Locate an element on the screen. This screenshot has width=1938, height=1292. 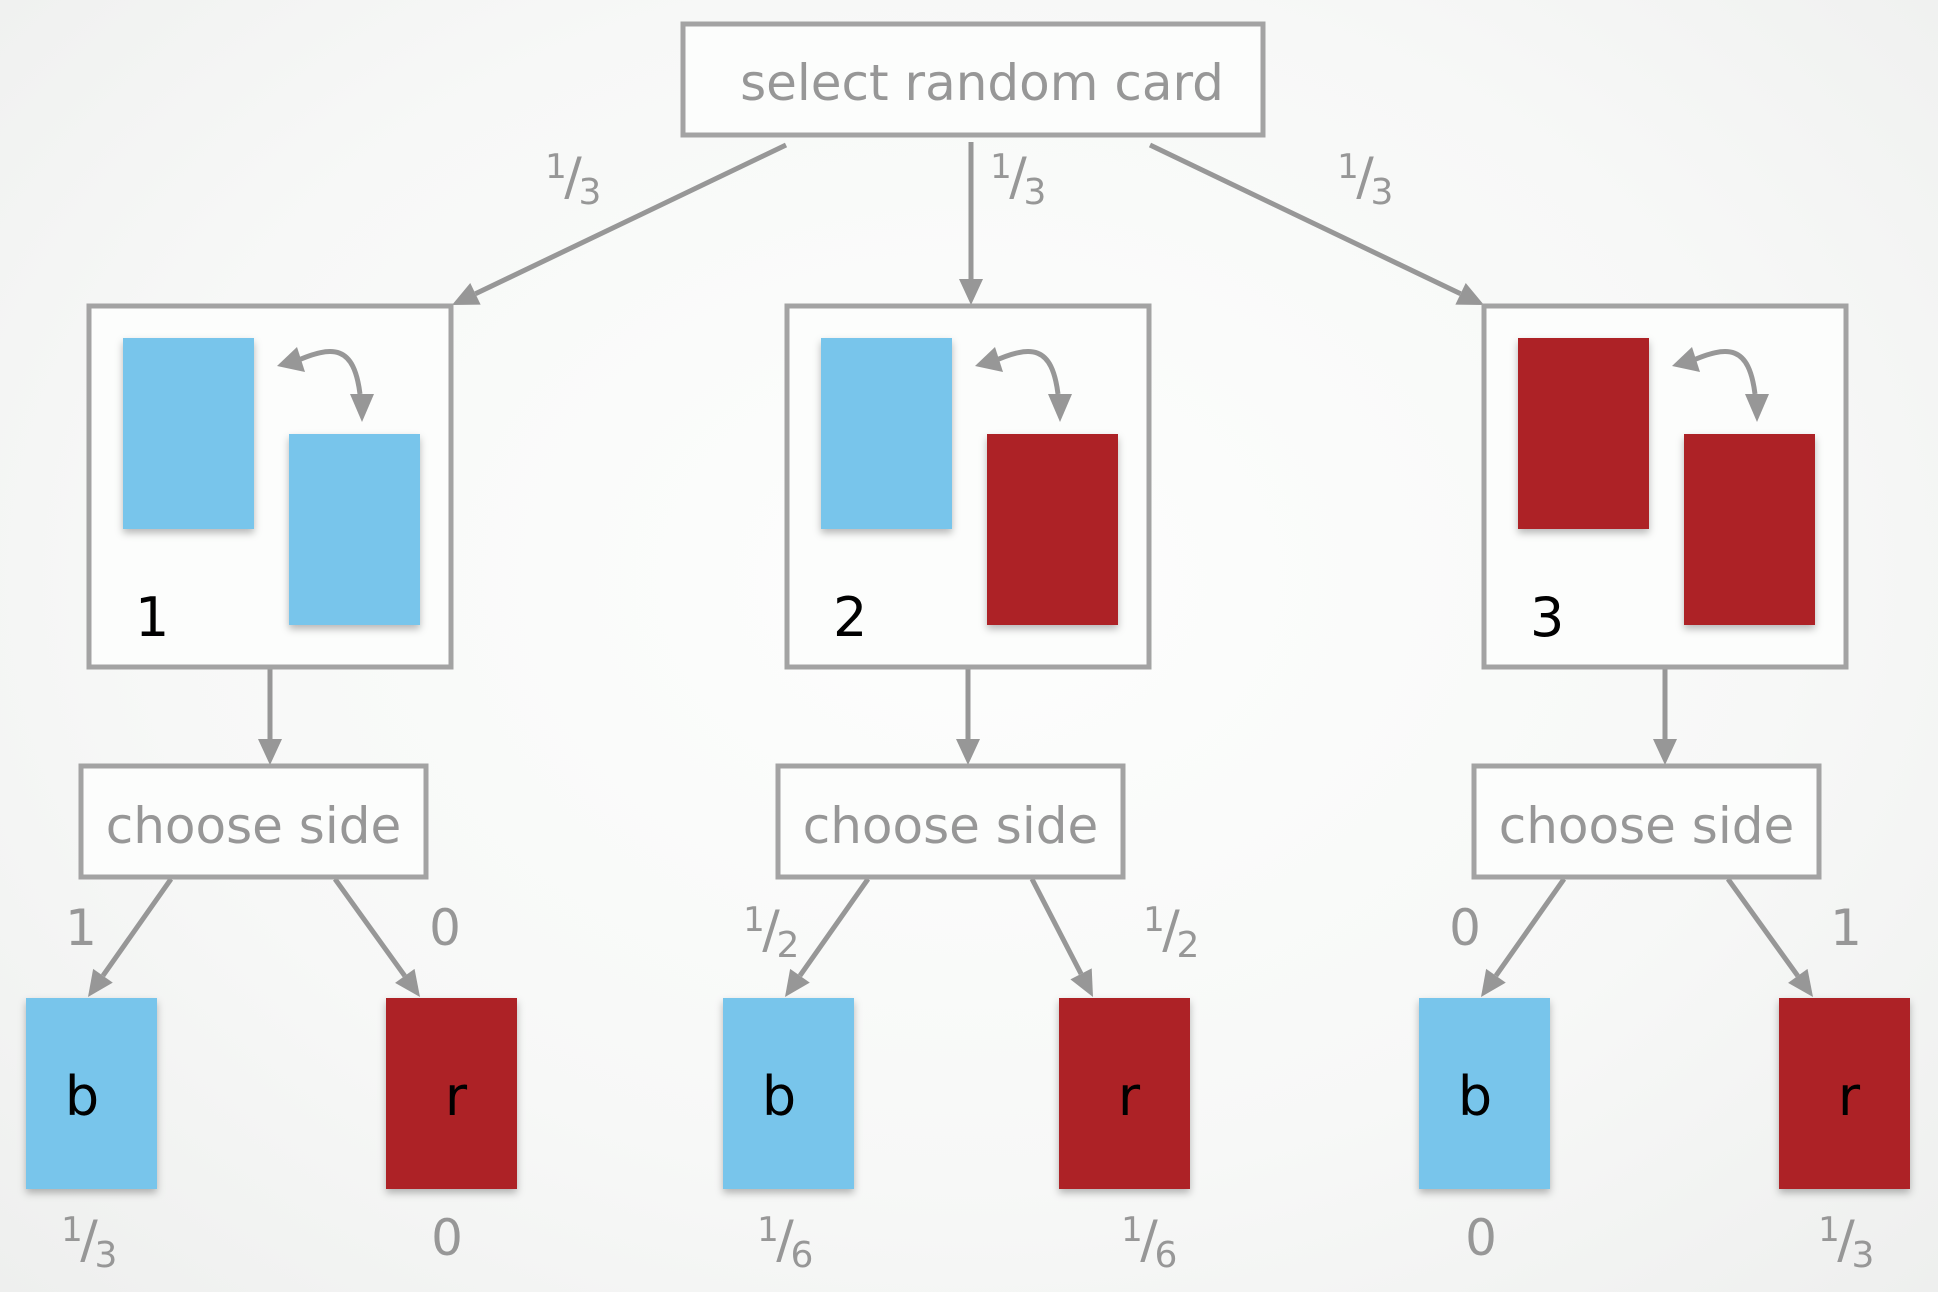
choose-branch-arrow-1-r is located at coordinates (376, 937).